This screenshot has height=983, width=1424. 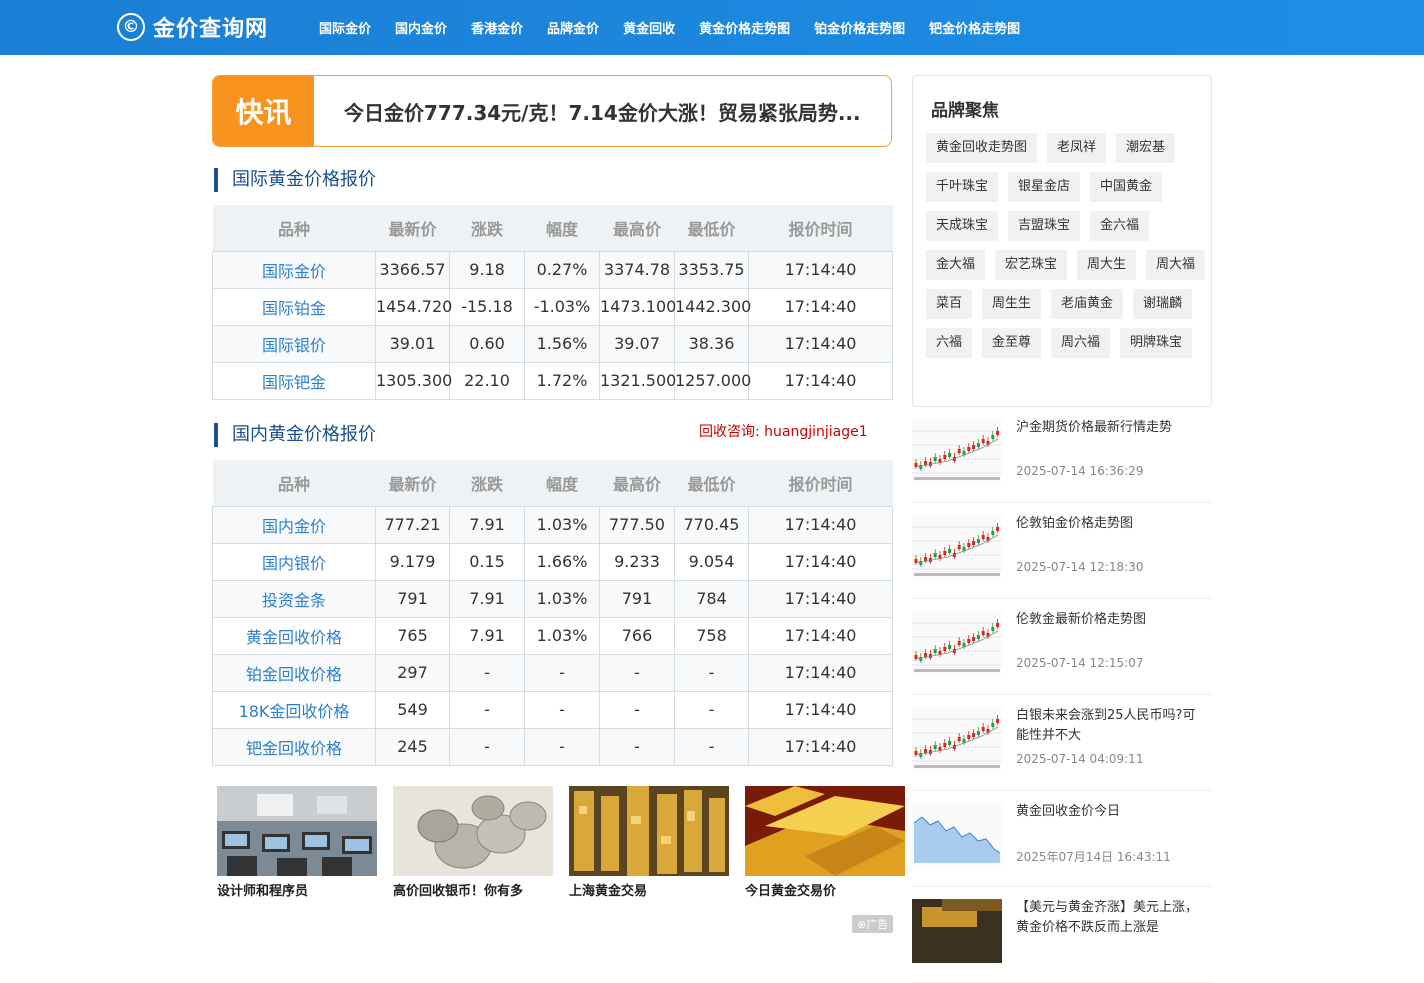 I want to click on brand-tag: 菜百, so click(x=949, y=304).